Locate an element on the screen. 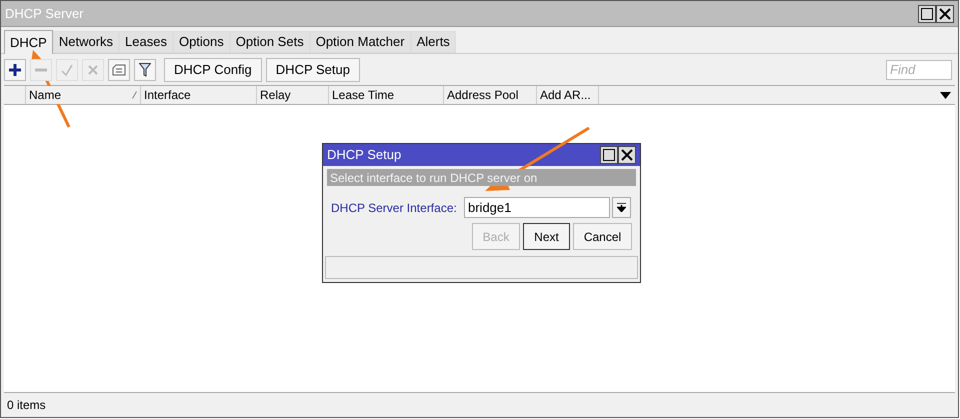 This screenshot has height=419, width=960. dialog-title: DHCP Setup is located at coordinates (364, 155).